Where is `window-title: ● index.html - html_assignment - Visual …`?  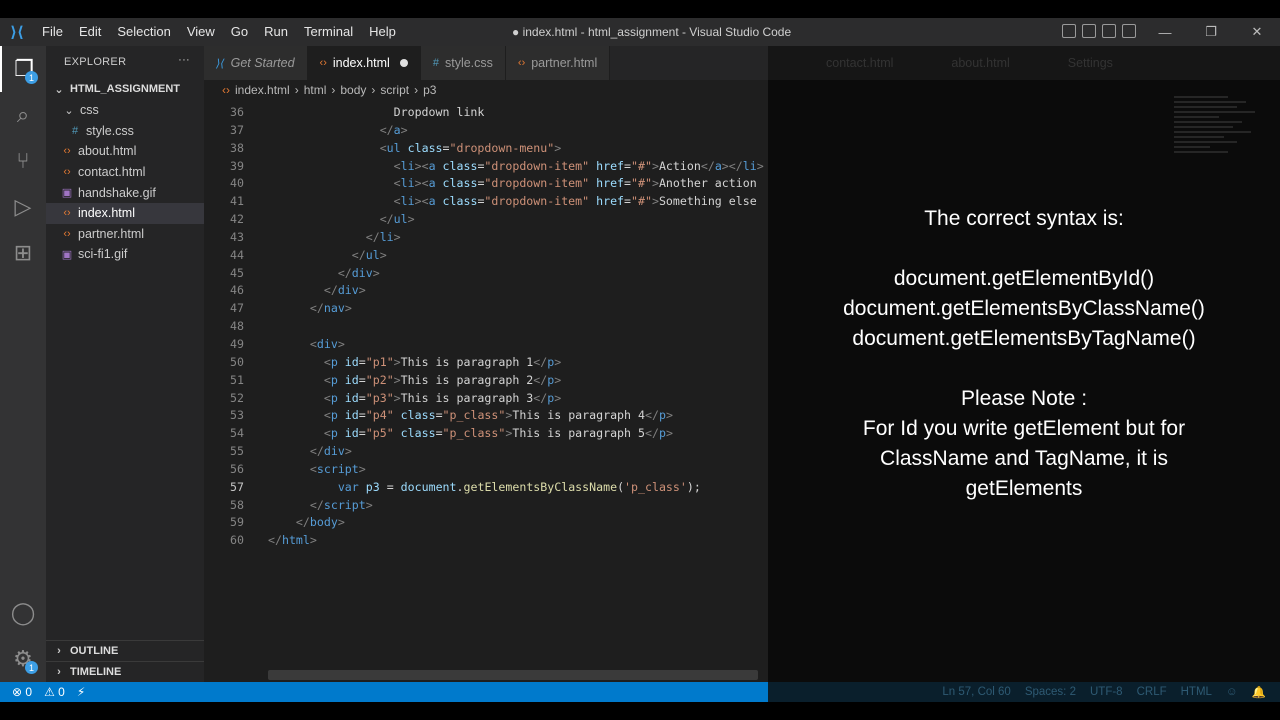 window-title: ● index.html - html_assignment - Visual … is located at coordinates (652, 32).